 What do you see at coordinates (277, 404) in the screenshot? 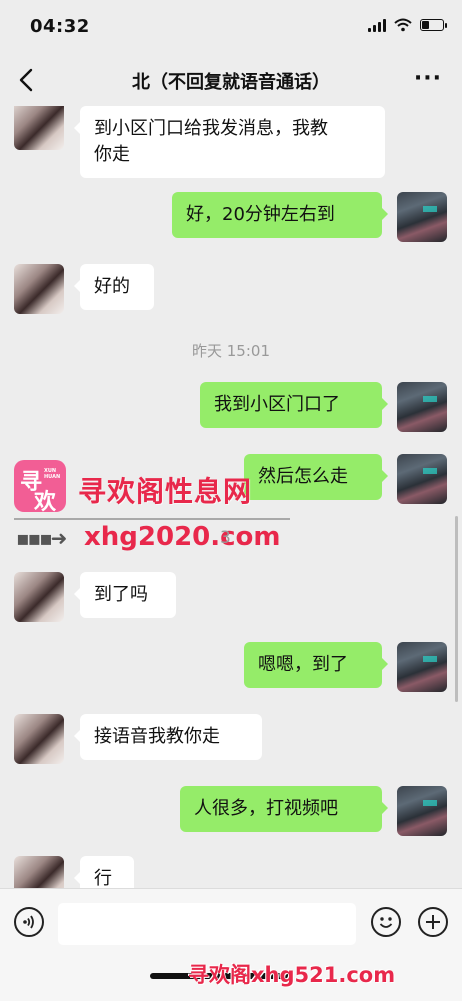
I see `message-text: 我到小区门口了` at bounding box center [277, 404].